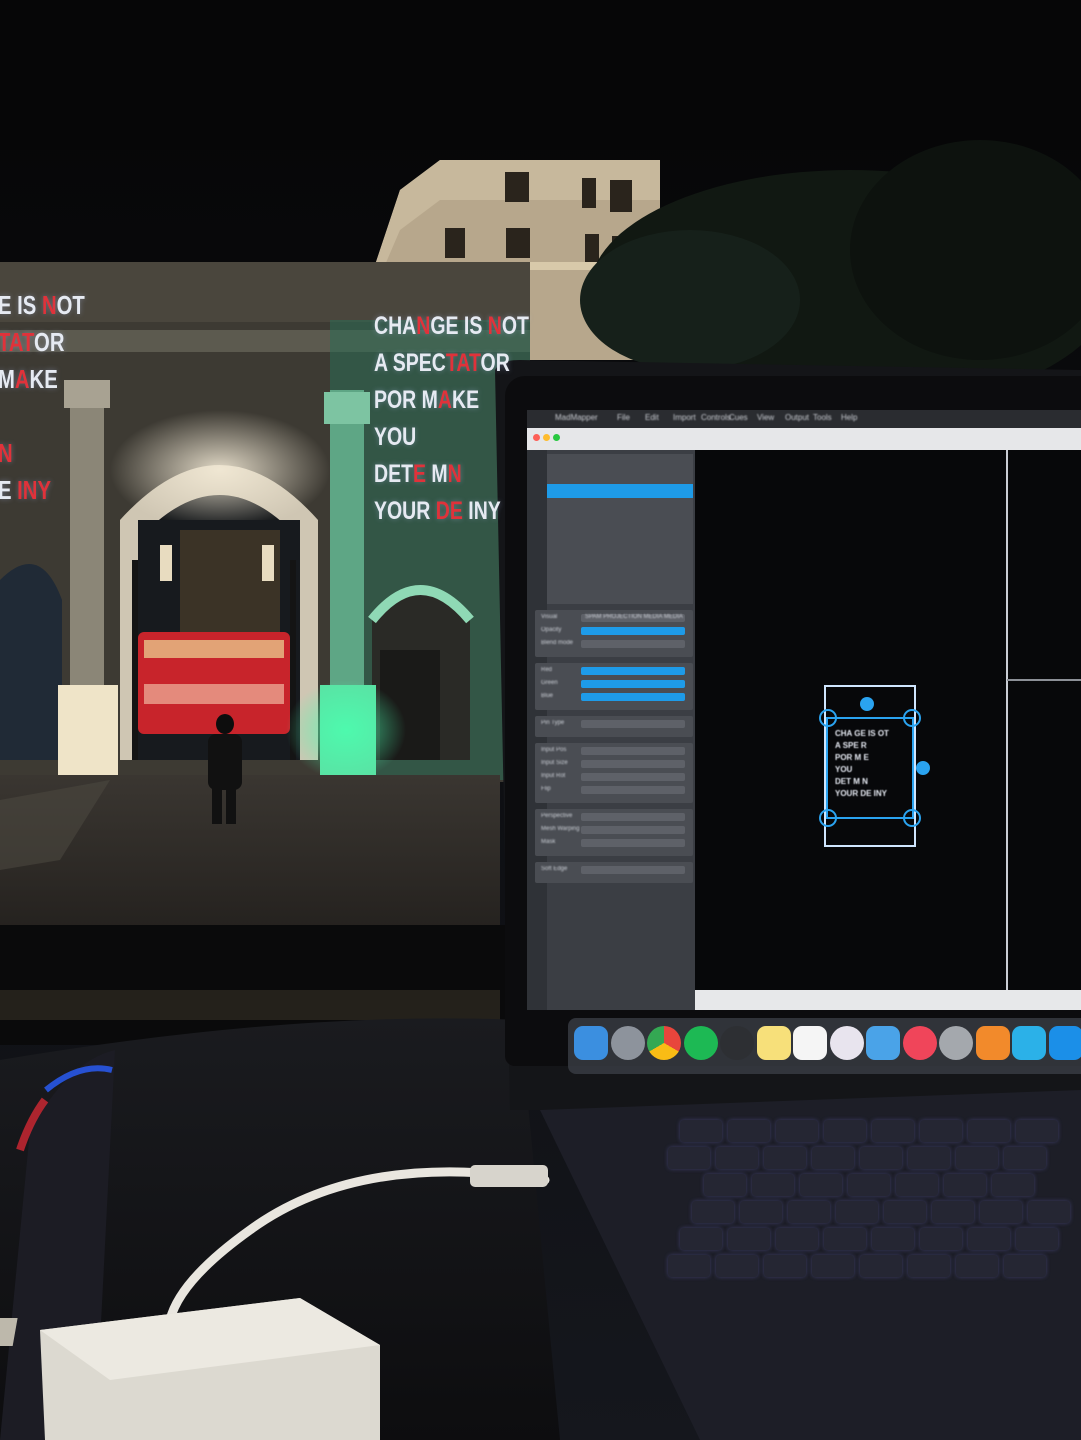 This screenshot has width=1081, height=1440. Describe the element at coordinates (536, 437) in the screenshot. I see `close-window-button` at that location.